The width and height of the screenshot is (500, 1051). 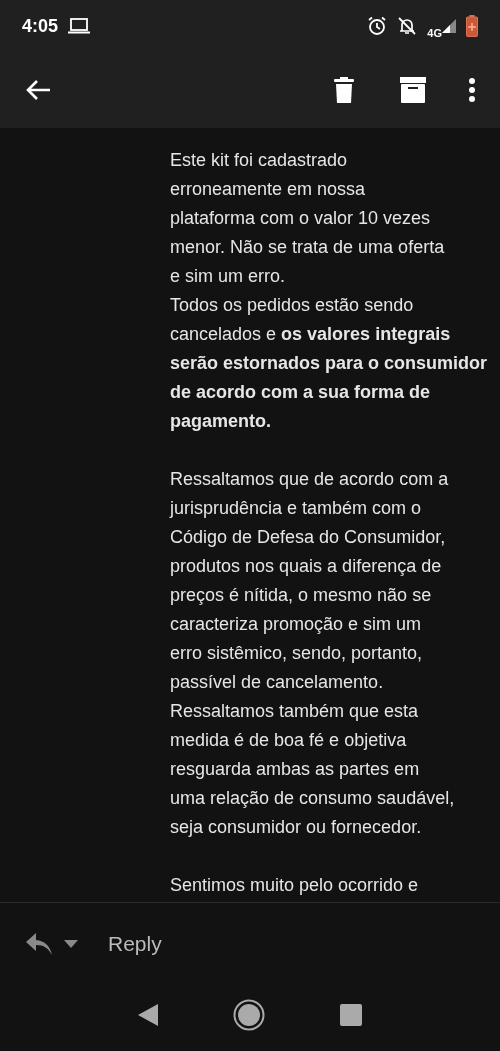 What do you see at coordinates (434, 33) in the screenshot?
I see `network-type: 4G` at bounding box center [434, 33].